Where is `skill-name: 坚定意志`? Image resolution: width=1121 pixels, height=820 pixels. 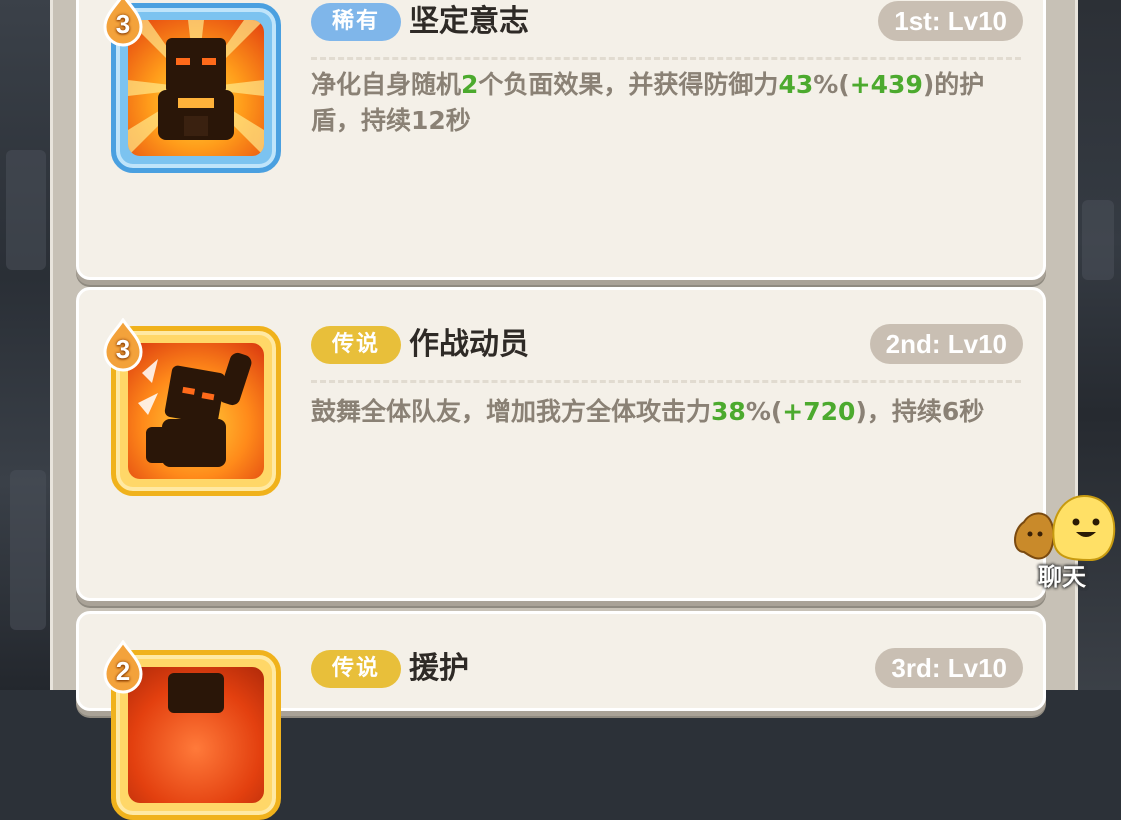 skill-name: 坚定意志 is located at coordinates (469, 21).